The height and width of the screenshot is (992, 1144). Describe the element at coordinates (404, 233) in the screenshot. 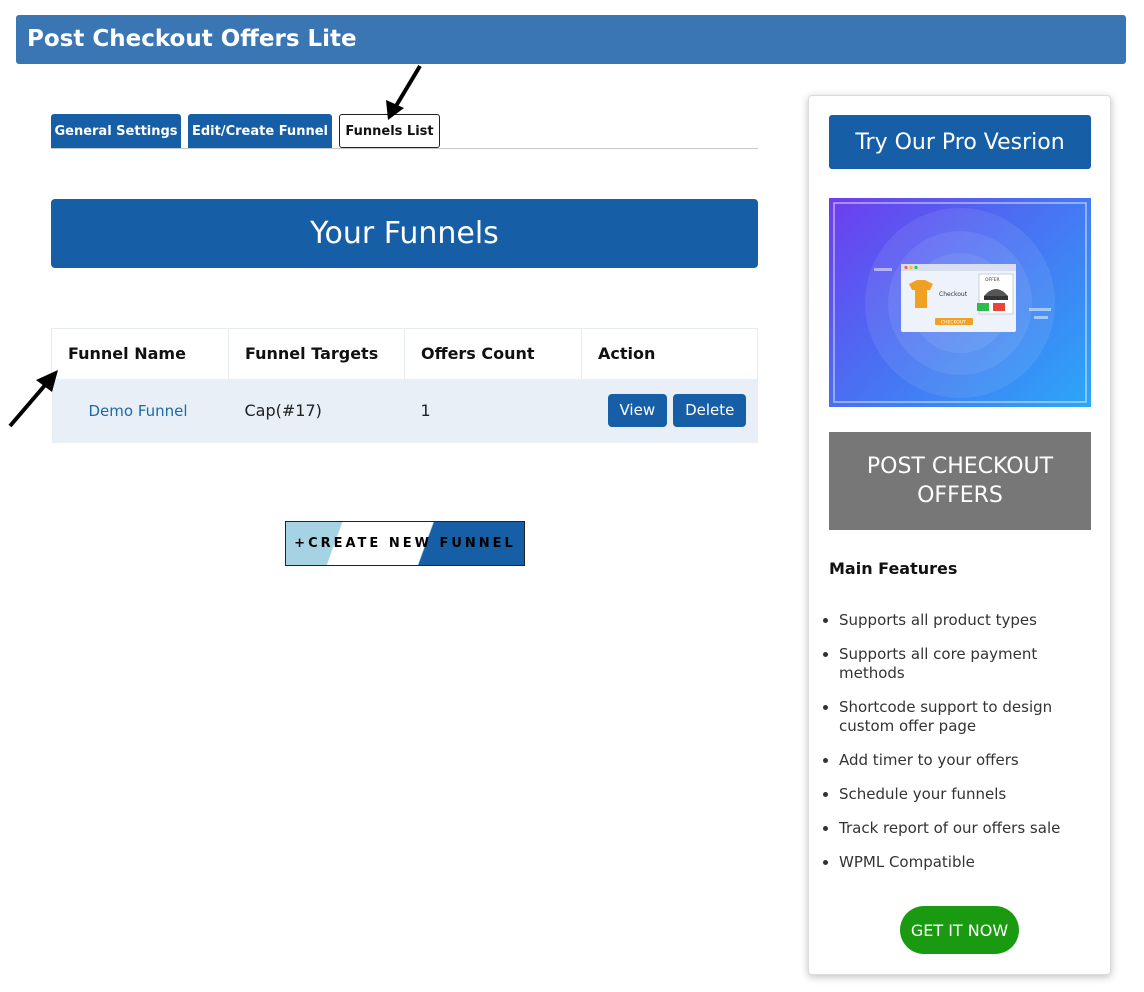

I see `page-heading: Your Funnels` at that location.